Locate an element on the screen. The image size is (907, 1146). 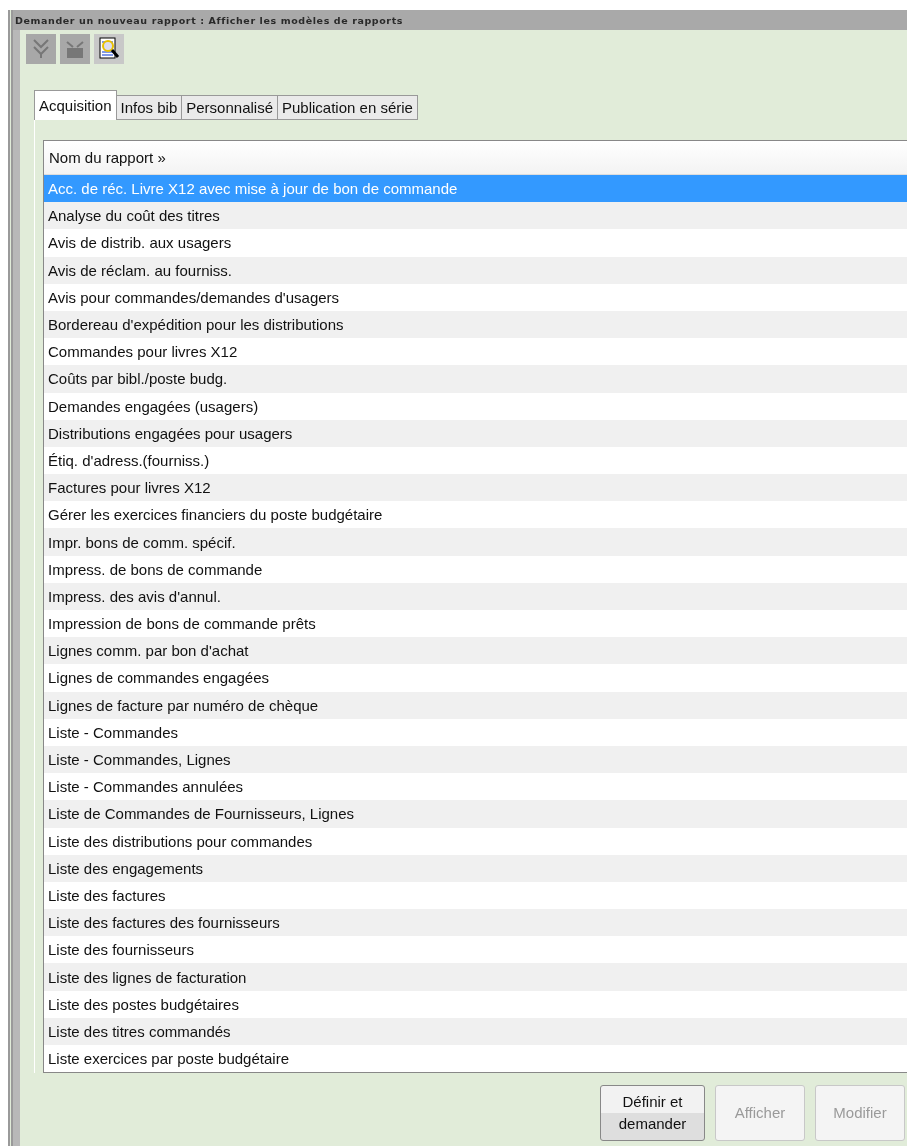
tab: Infos bib is located at coordinates (149, 107).